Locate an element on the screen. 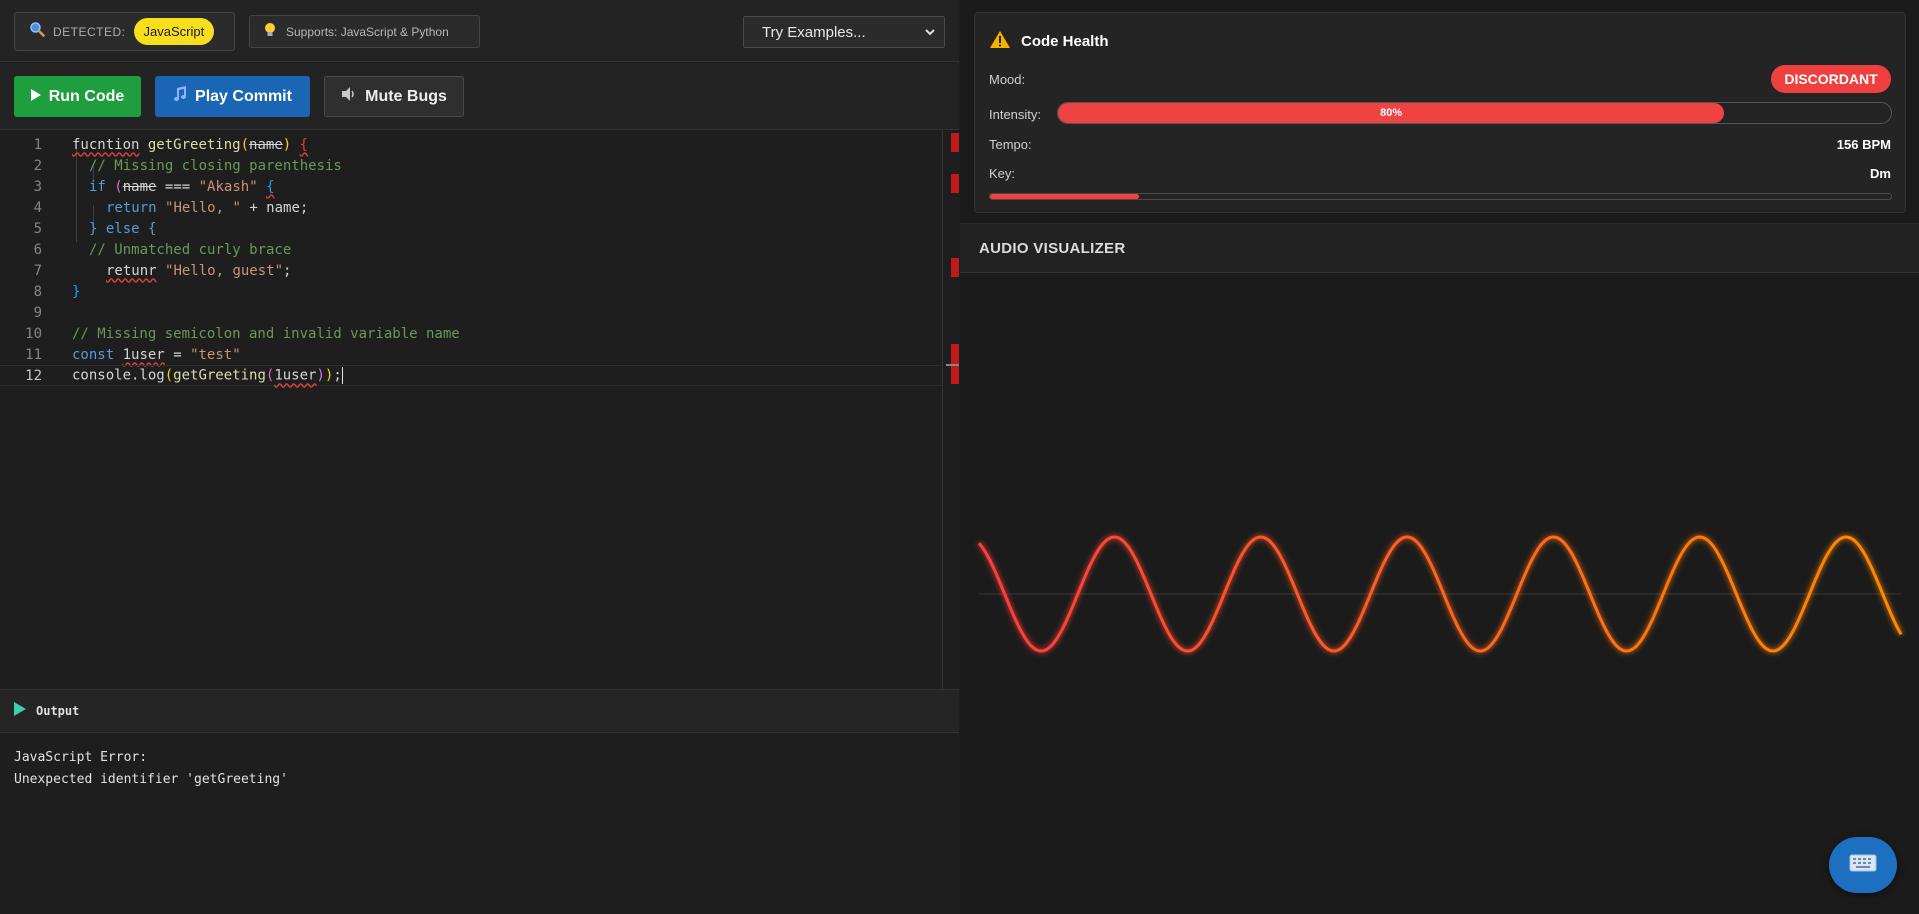 Image resolution: width=1919 pixels, height=914 pixels. code-text: // Missing closing parenthesis is located at coordinates (215, 165).